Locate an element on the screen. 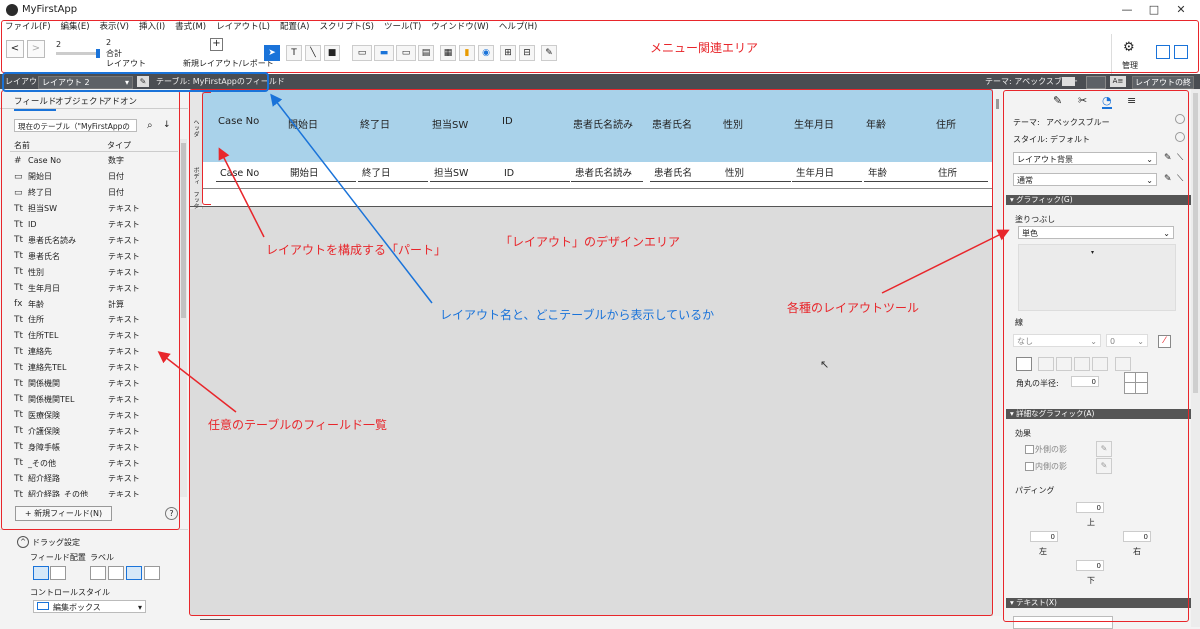  parts-arrow is located at coordinates (241, 192).